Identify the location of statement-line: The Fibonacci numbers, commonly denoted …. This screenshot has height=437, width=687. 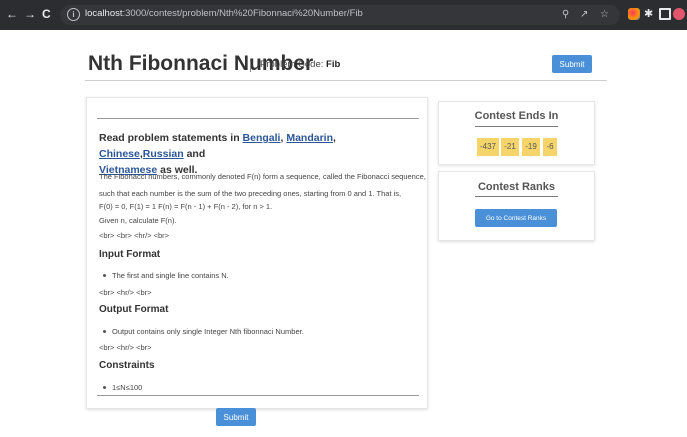
(262, 176).